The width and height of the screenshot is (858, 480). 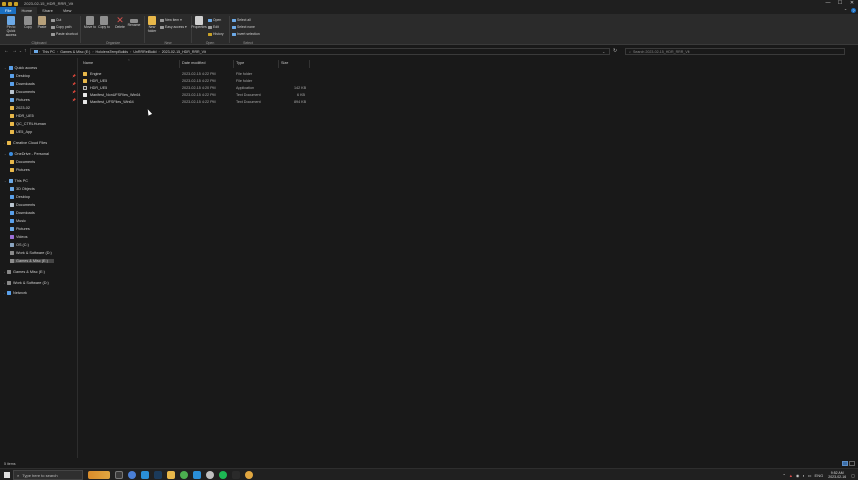 I want to click on paste-button: Paste, so click(x=42, y=22).